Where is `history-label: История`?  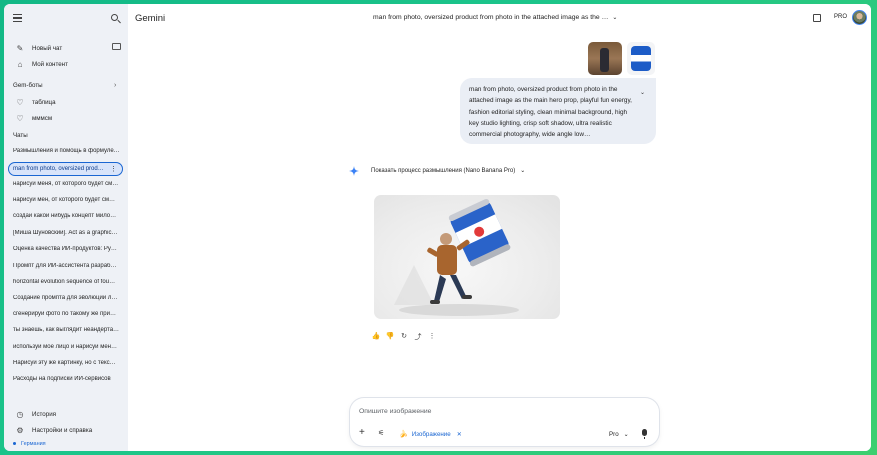 history-label: История is located at coordinates (44, 414).